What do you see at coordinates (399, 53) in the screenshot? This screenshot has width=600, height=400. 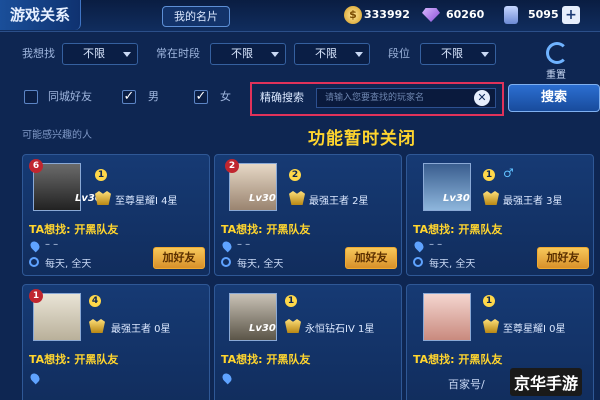 I see `rank-label: 段位` at bounding box center [399, 53].